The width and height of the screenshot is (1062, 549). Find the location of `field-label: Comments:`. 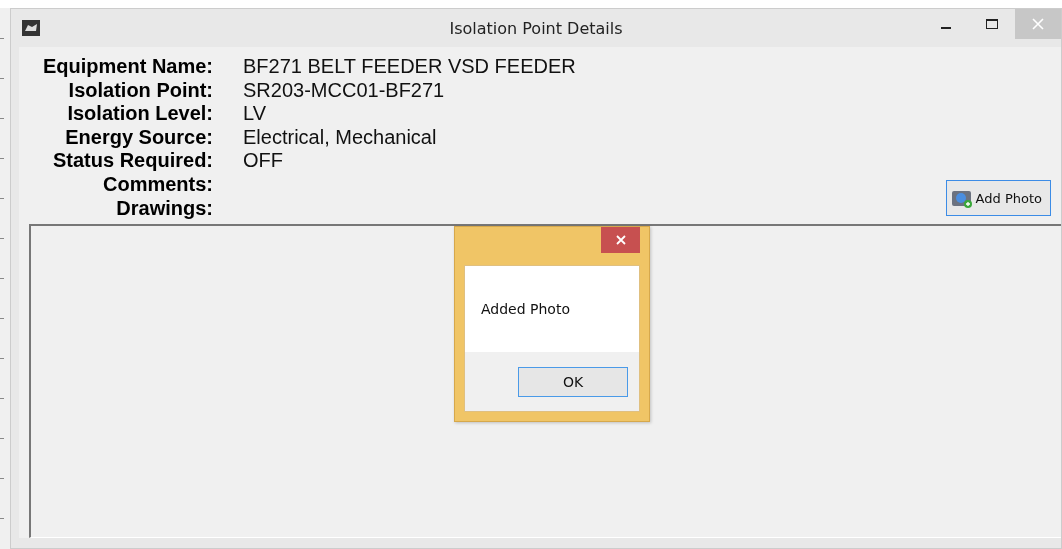

field-label: Comments: is located at coordinates (158, 184).